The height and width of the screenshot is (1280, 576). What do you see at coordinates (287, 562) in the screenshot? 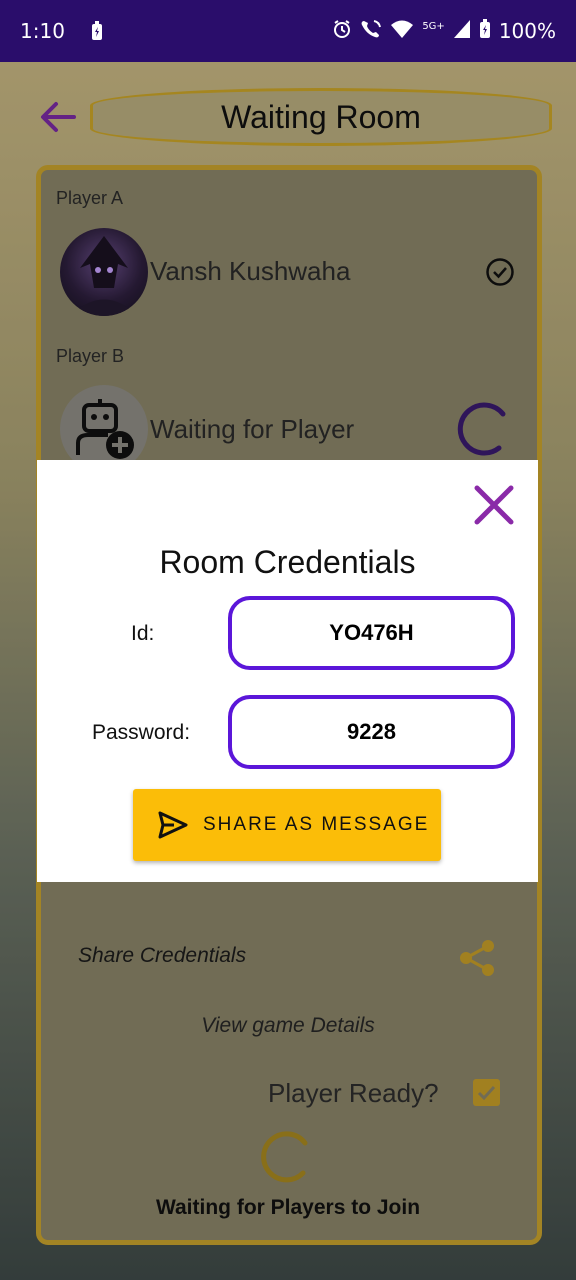
I see `dialog-title: Room Credentials` at bounding box center [287, 562].